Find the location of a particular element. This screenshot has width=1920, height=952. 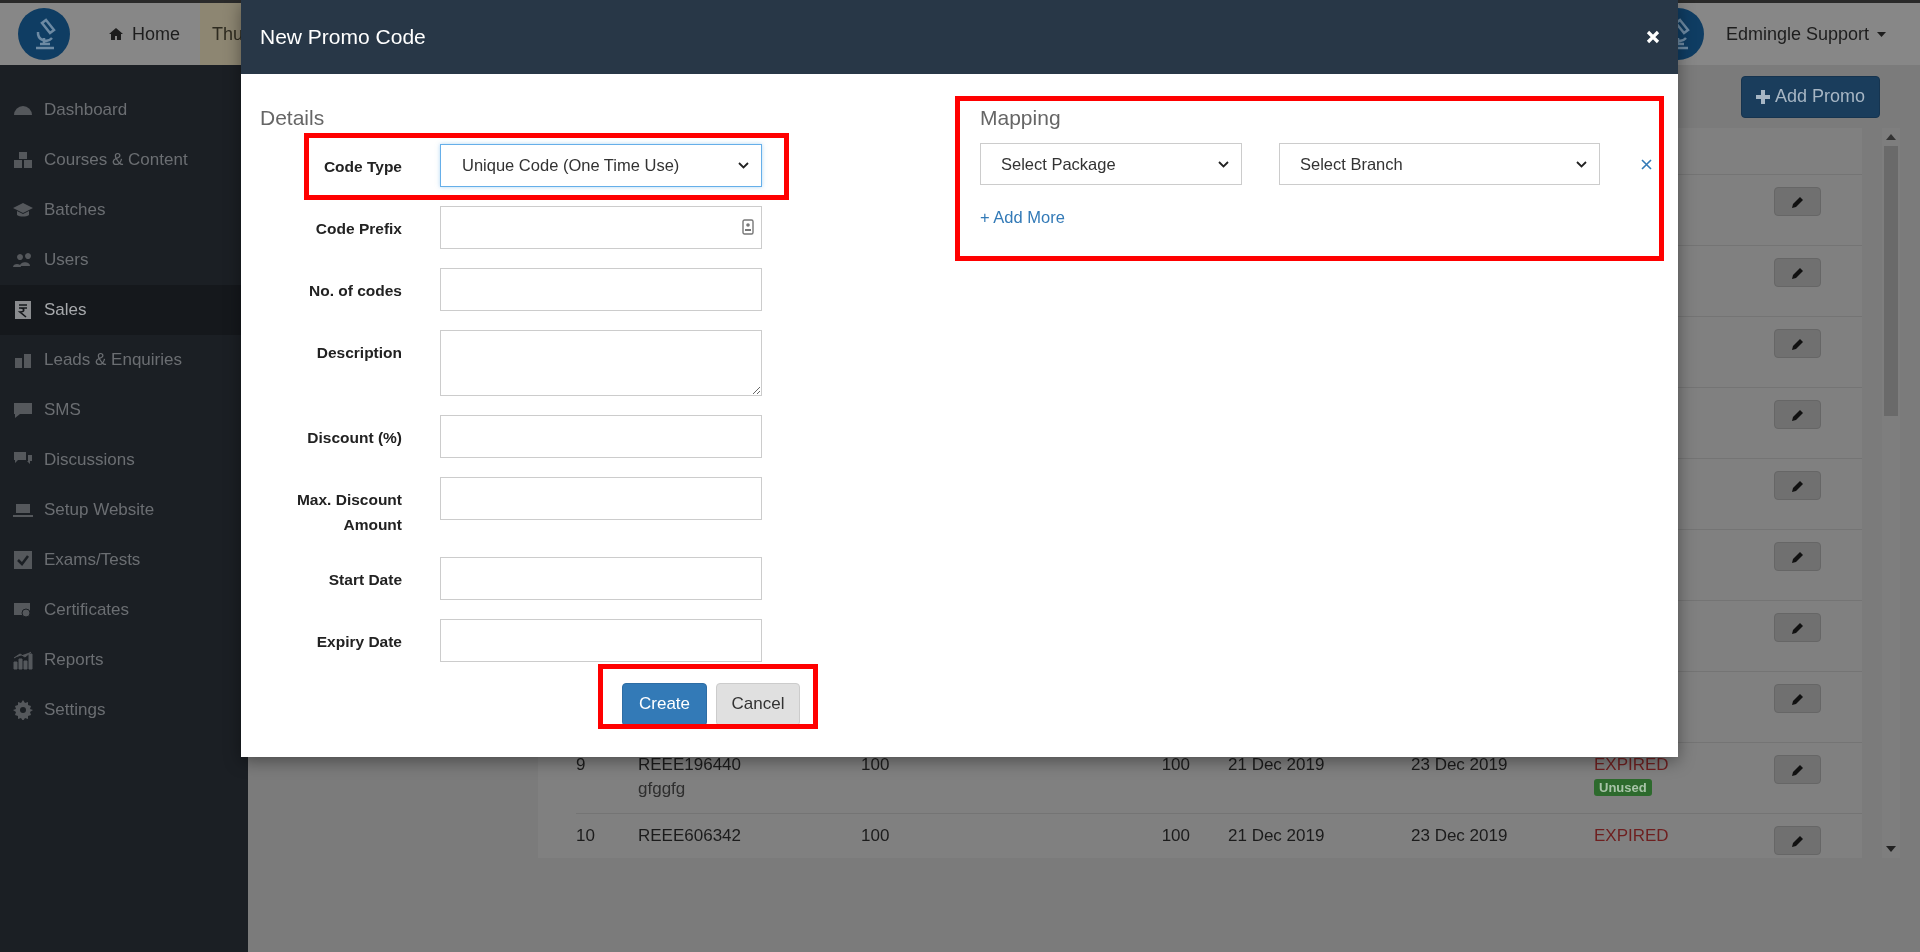

sidebar-item: Certificates is located at coordinates (124, 610).